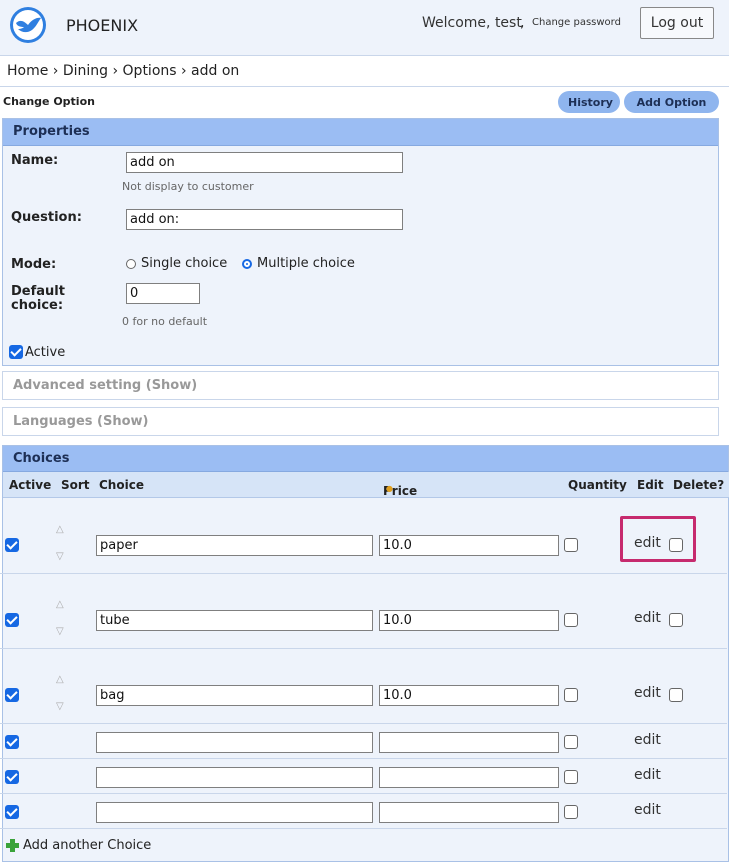 Image resolution: width=729 pixels, height=868 pixels. Describe the element at coordinates (360, 421) in the screenshot. I see `languages-toggle: Languages (Show)` at that location.